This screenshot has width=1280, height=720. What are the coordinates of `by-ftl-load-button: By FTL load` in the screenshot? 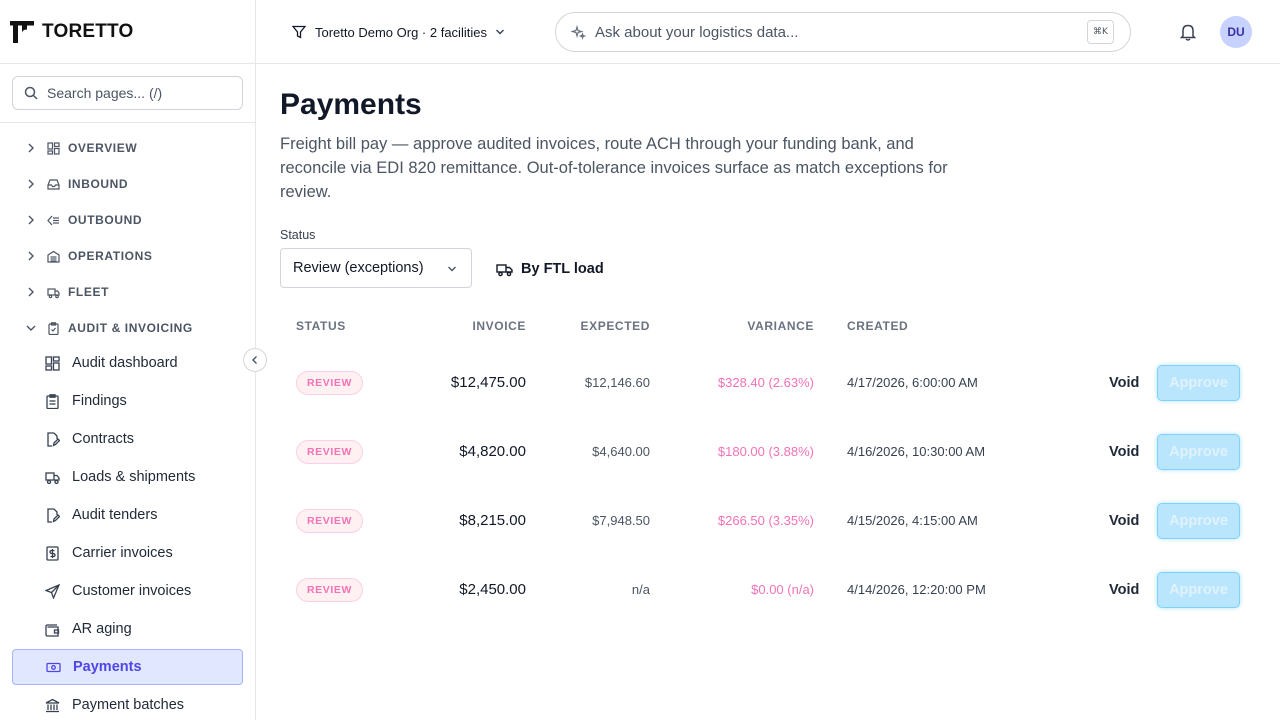 It's located at (550, 269).